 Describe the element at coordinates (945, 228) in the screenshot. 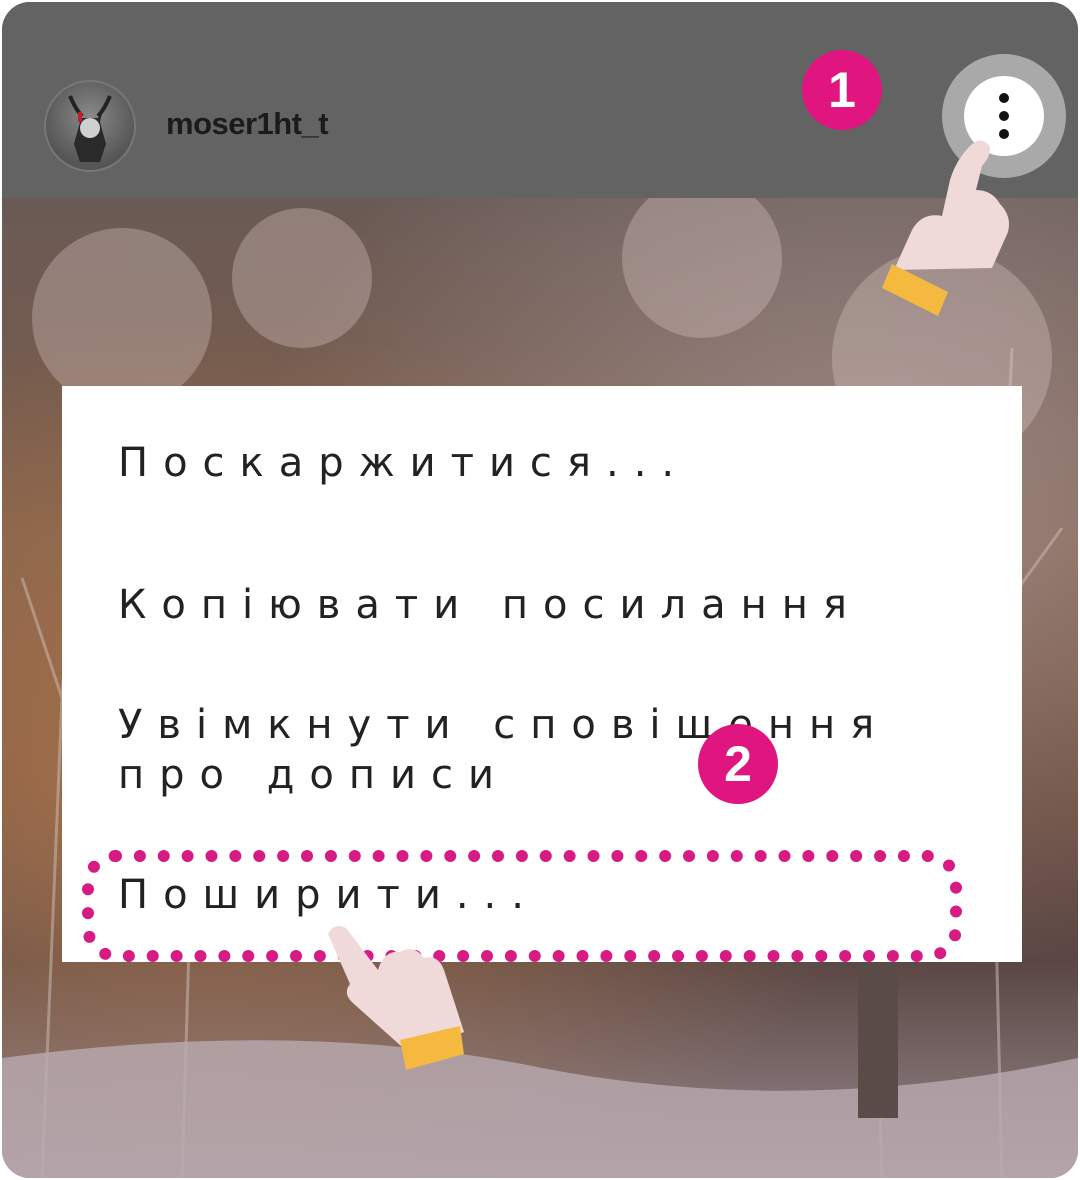

I see `pointing-hand-icon` at that location.